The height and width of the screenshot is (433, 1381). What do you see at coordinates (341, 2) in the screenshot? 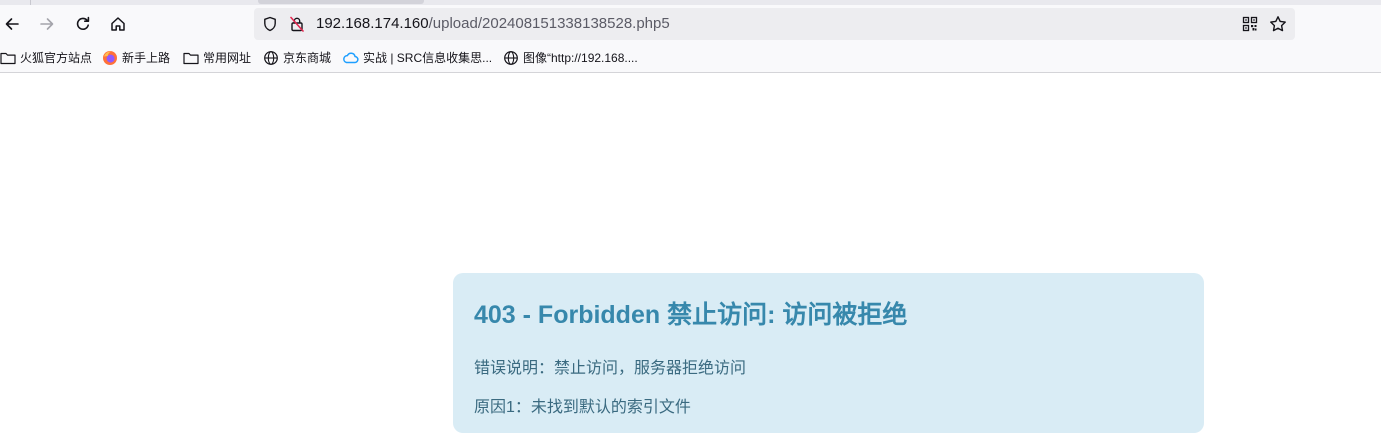
I see `active-tab-edge` at bounding box center [341, 2].